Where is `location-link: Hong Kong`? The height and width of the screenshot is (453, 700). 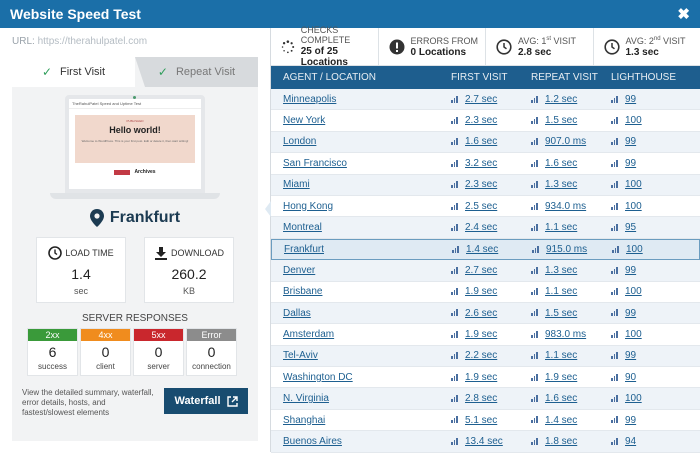
location-link: Hong Kong is located at coordinates (308, 206).